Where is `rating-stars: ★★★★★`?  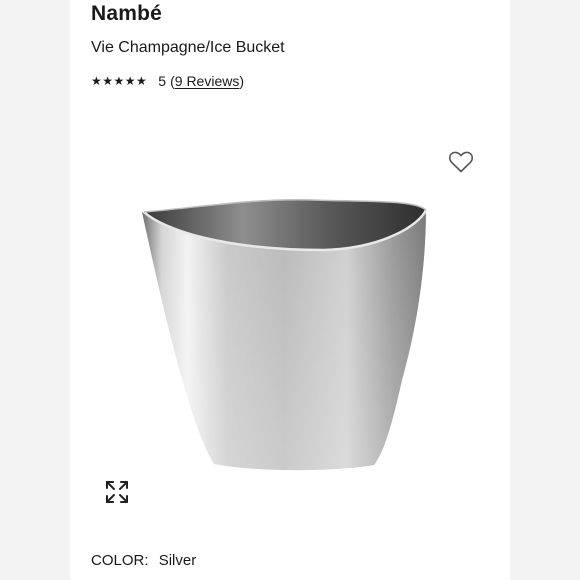 rating-stars: ★★★★★ is located at coordinates (119, 81).